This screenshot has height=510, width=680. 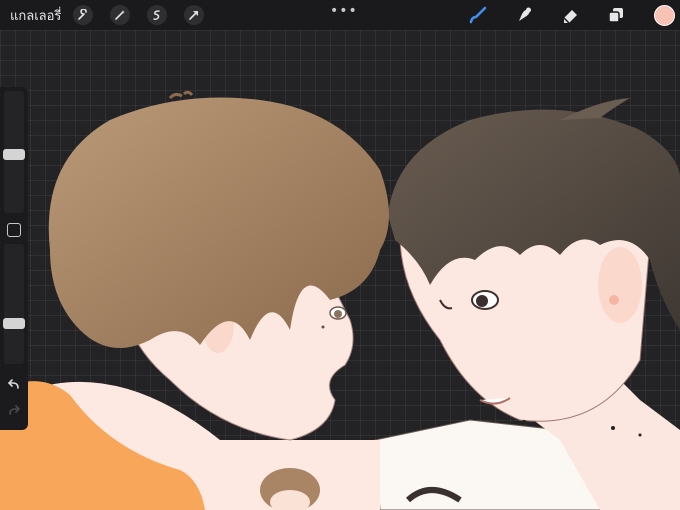 I want to click on eraser-icon, so click(x=570, y=17).